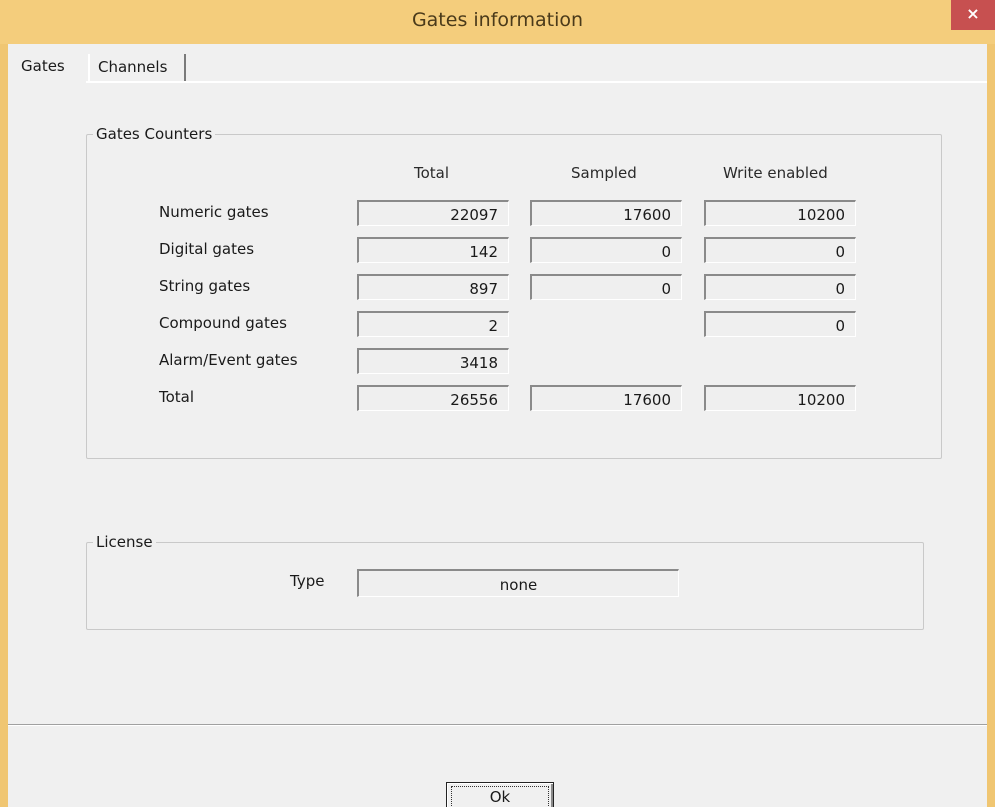 The width and height of the screenshot is (995, 807). What do you see at coordinates (497, 66) in the screenshot?
I see `tab-strip: Gates Channels` at bounding box center [497, 66].